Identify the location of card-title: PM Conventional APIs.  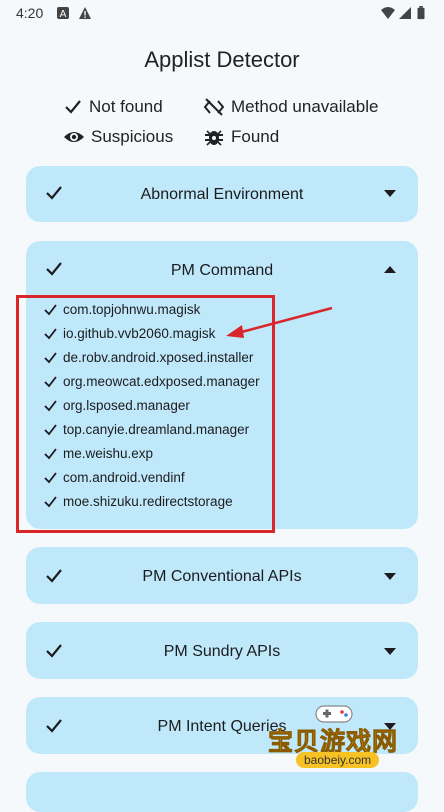
(222, 576).